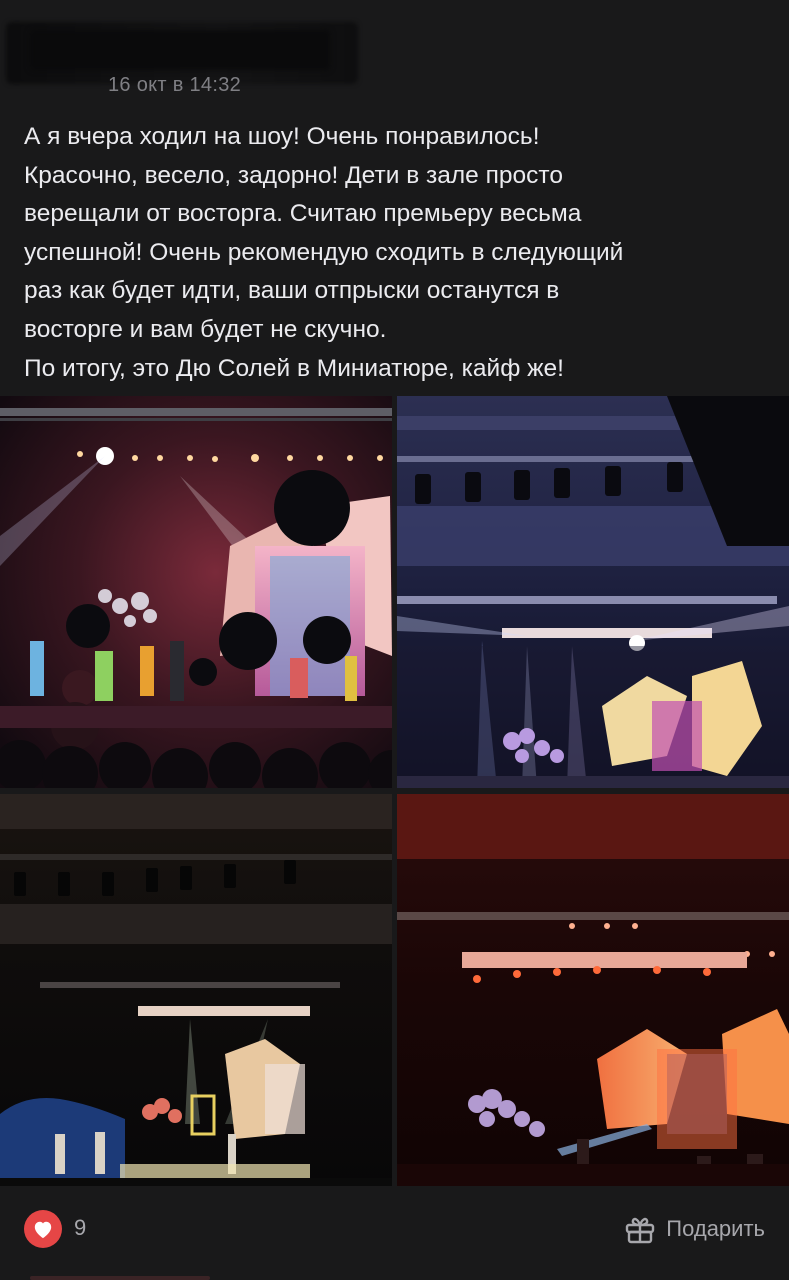 The image size is (789, 1280). What do you see at coordinates (180, 50) in the screenshot?
I see `redacted-author-blur` at bounding box center [180, 50].